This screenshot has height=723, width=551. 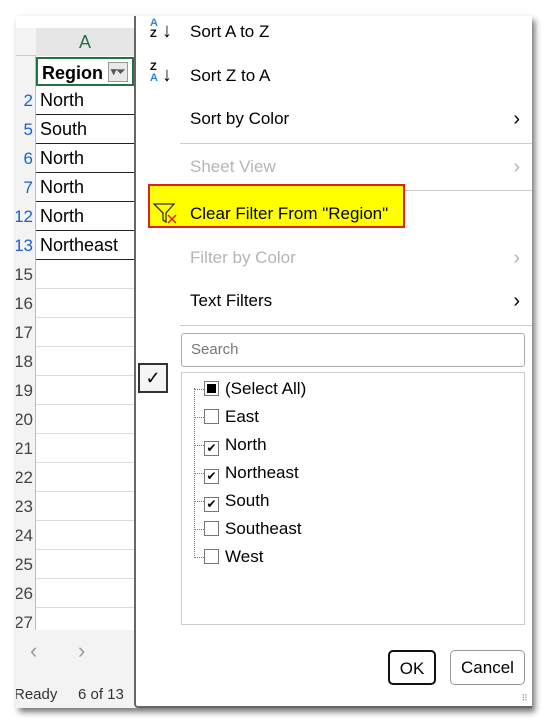 I want to click on menu-clear-filter: Clear Filter From "Region", so click(x=334, y=214).